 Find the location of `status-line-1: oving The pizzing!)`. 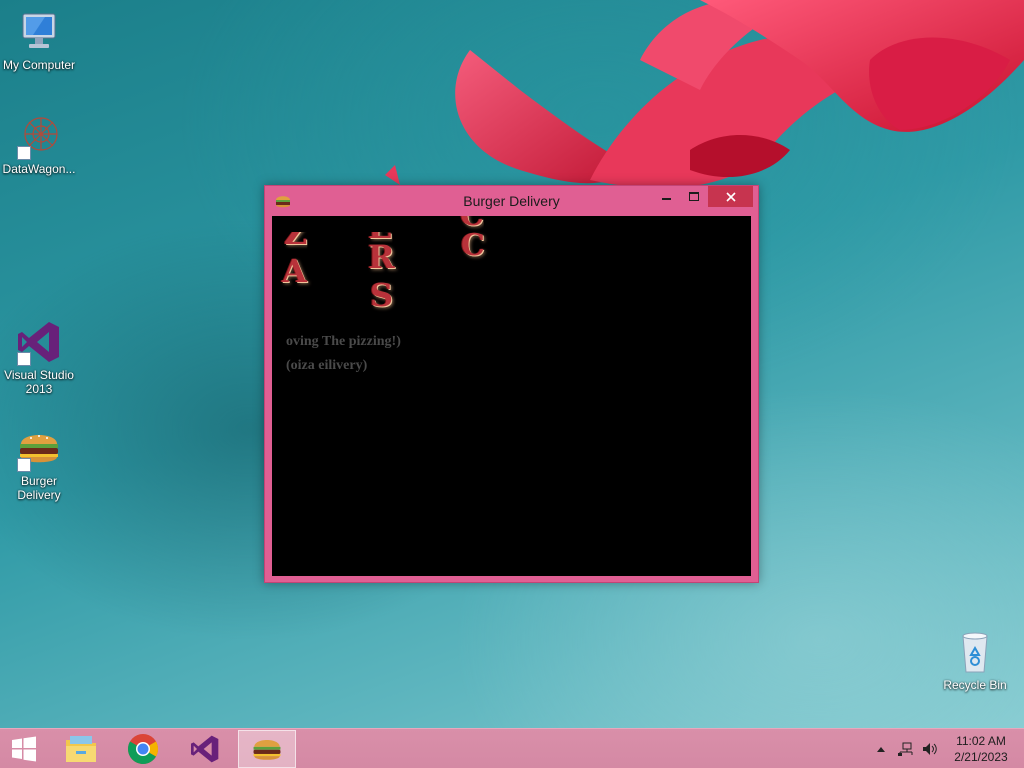

status-line-1: oving The pizzing!) is located at coordinates (343, 341).